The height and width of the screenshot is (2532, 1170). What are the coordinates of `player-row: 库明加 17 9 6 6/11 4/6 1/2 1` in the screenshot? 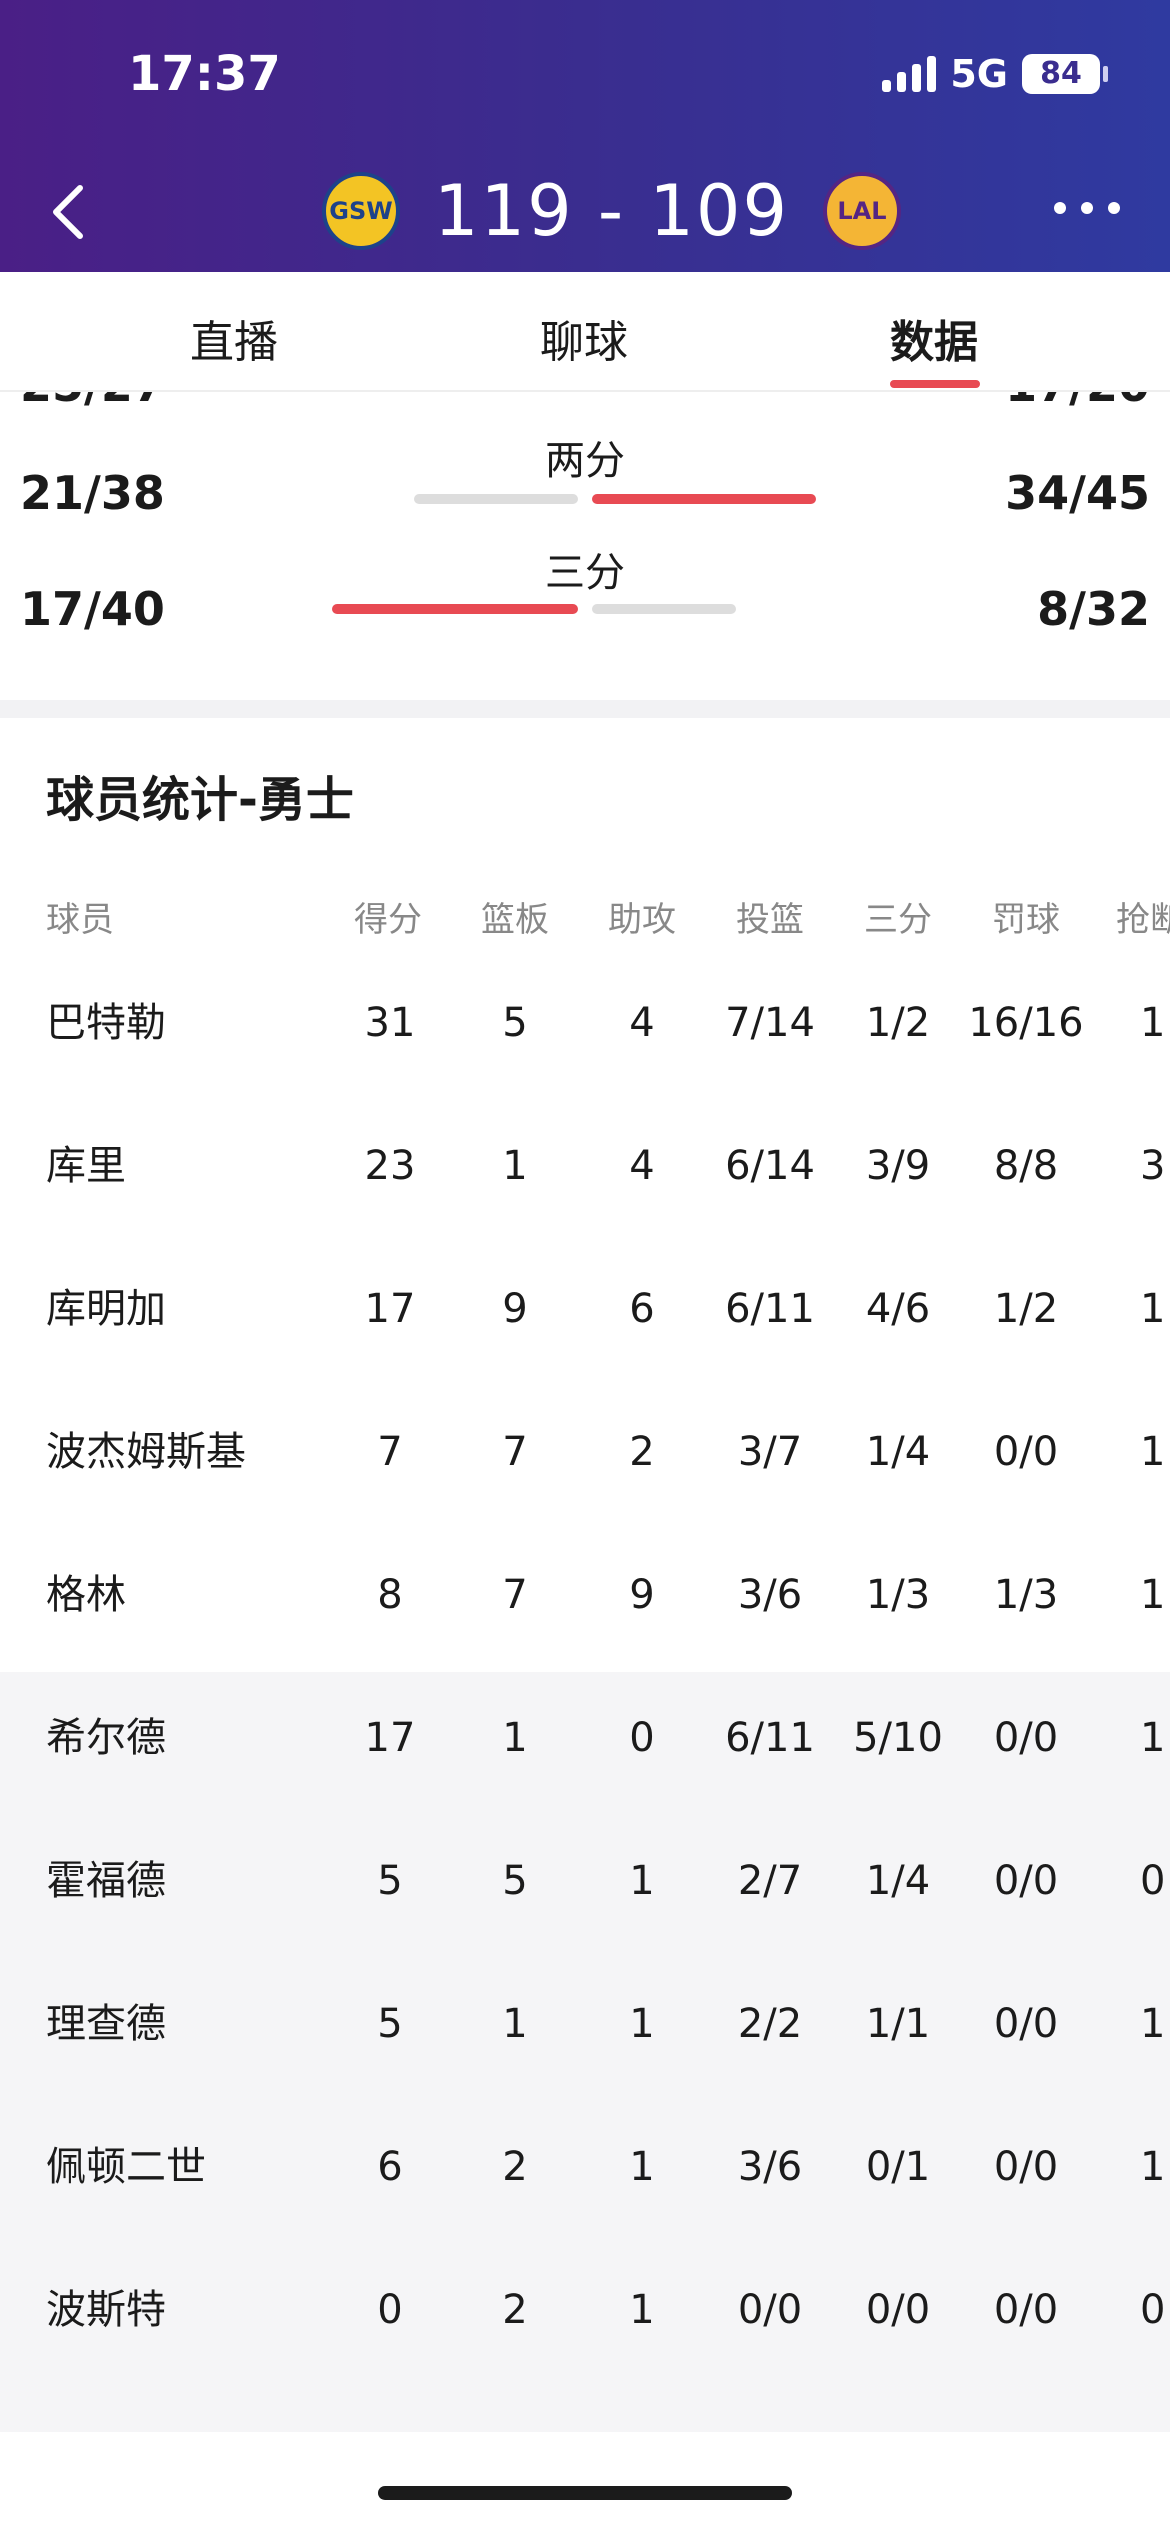 It's located at (585, 1309).